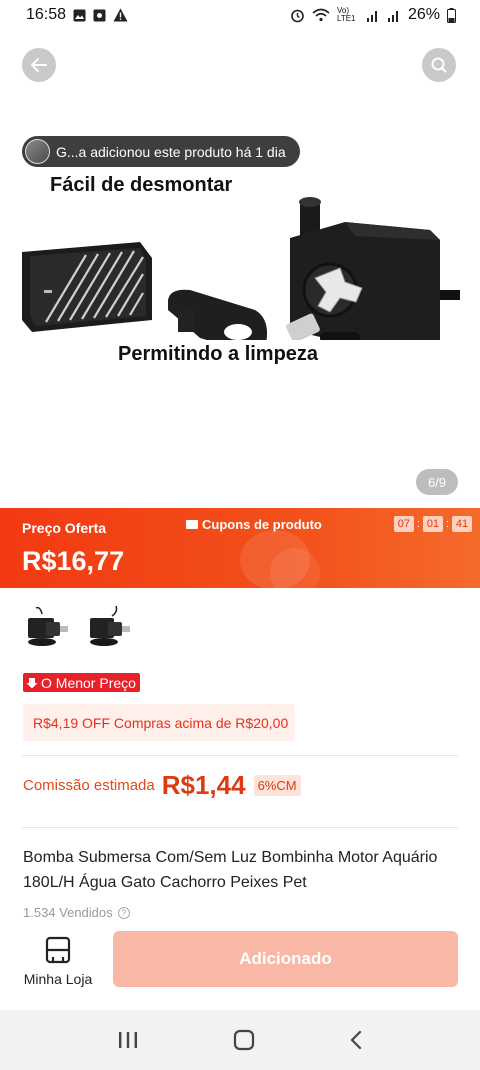 The height and width of the screenshot is (1070, 480). I want to click on coupon-link: Cupons de produto, so click(254, 524).